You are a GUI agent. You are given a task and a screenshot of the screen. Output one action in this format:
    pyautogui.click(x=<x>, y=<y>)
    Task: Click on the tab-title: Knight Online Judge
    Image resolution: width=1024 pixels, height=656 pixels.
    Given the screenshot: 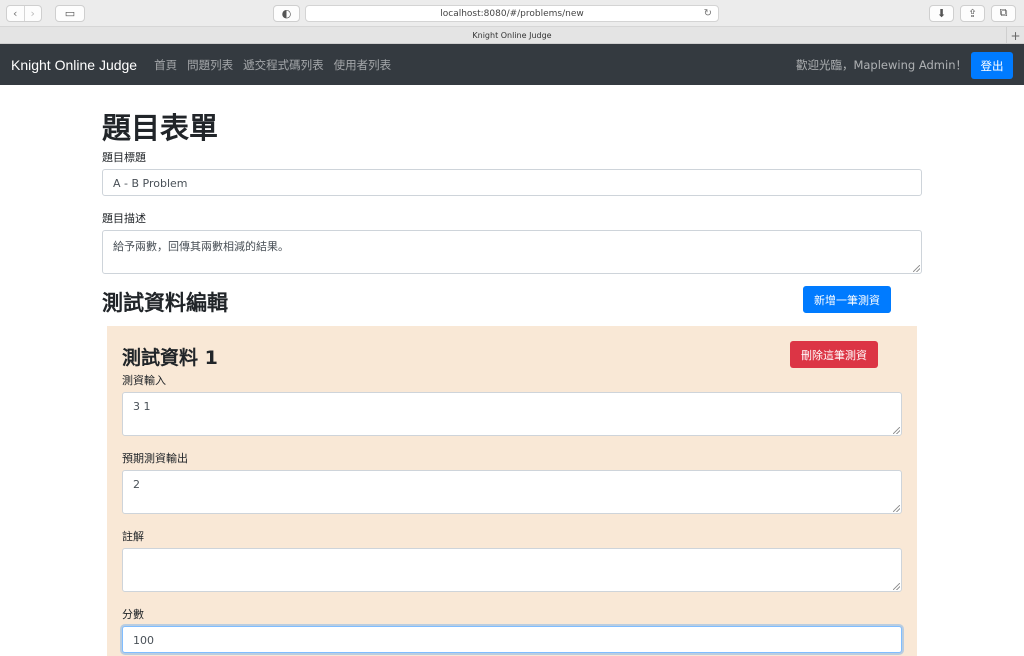 What is the action you would take?
    pyautogui.click(x=511, y=35)
    